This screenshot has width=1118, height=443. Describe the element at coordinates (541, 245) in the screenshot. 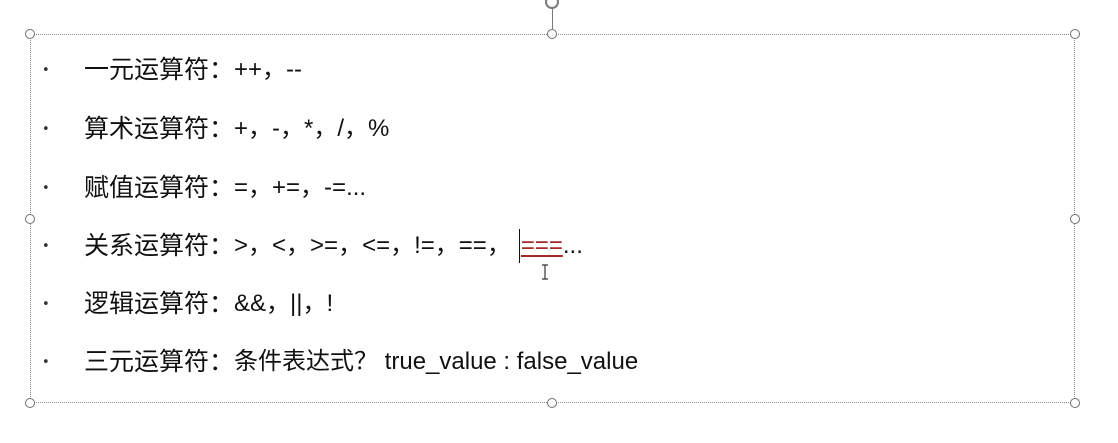

I see `strict-equality-highlight: ===` at that location.